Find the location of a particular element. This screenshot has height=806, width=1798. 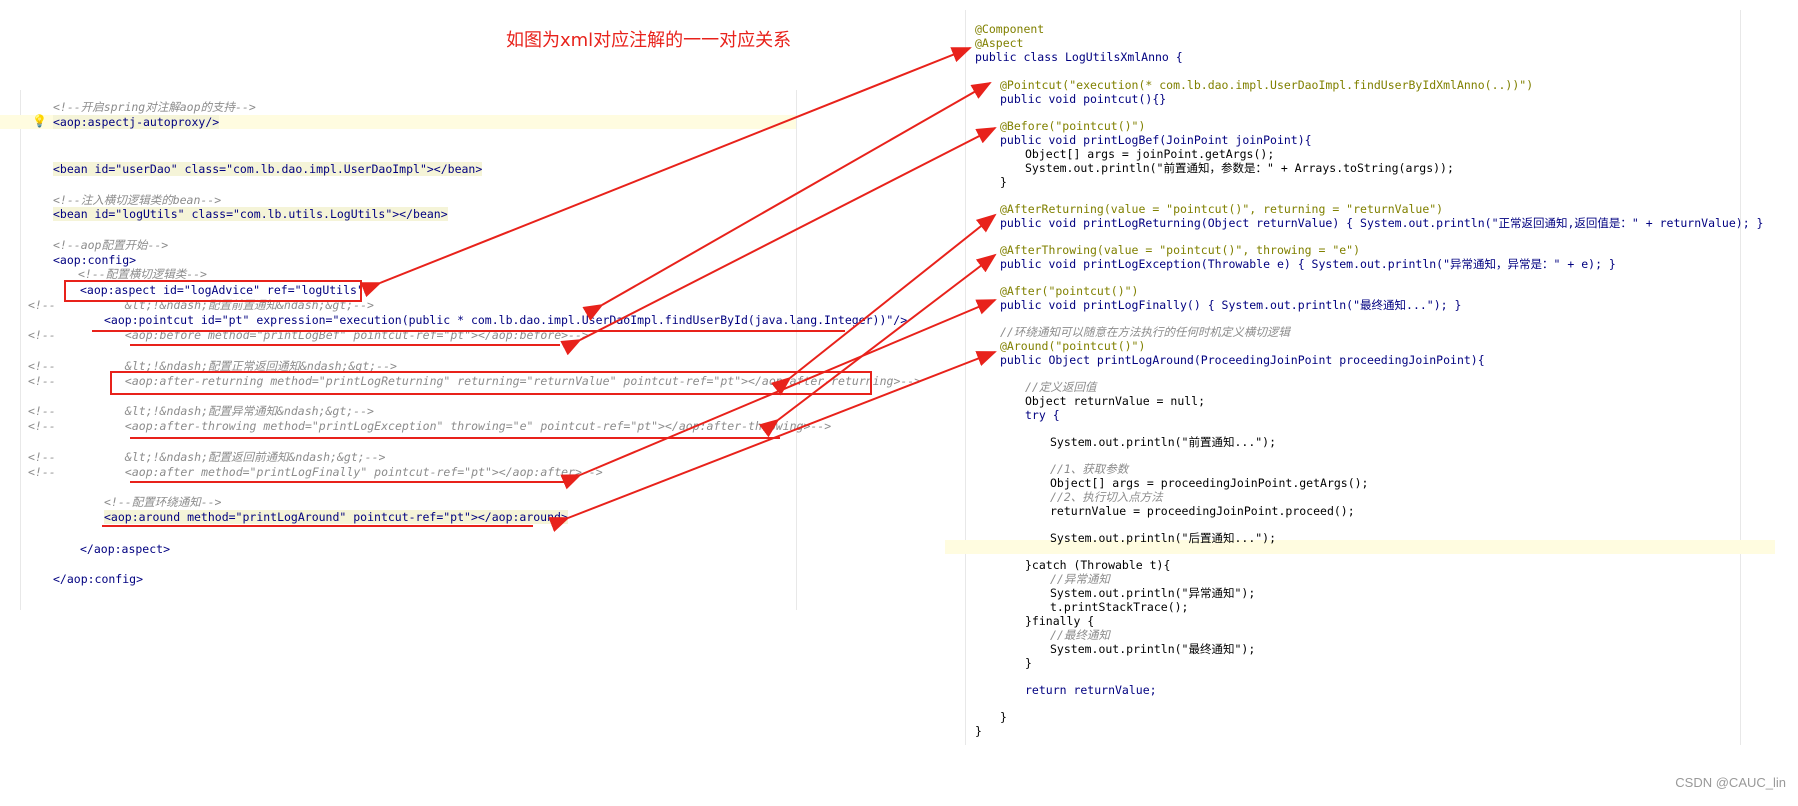

arrow-before is located at coordinates (778, 241).